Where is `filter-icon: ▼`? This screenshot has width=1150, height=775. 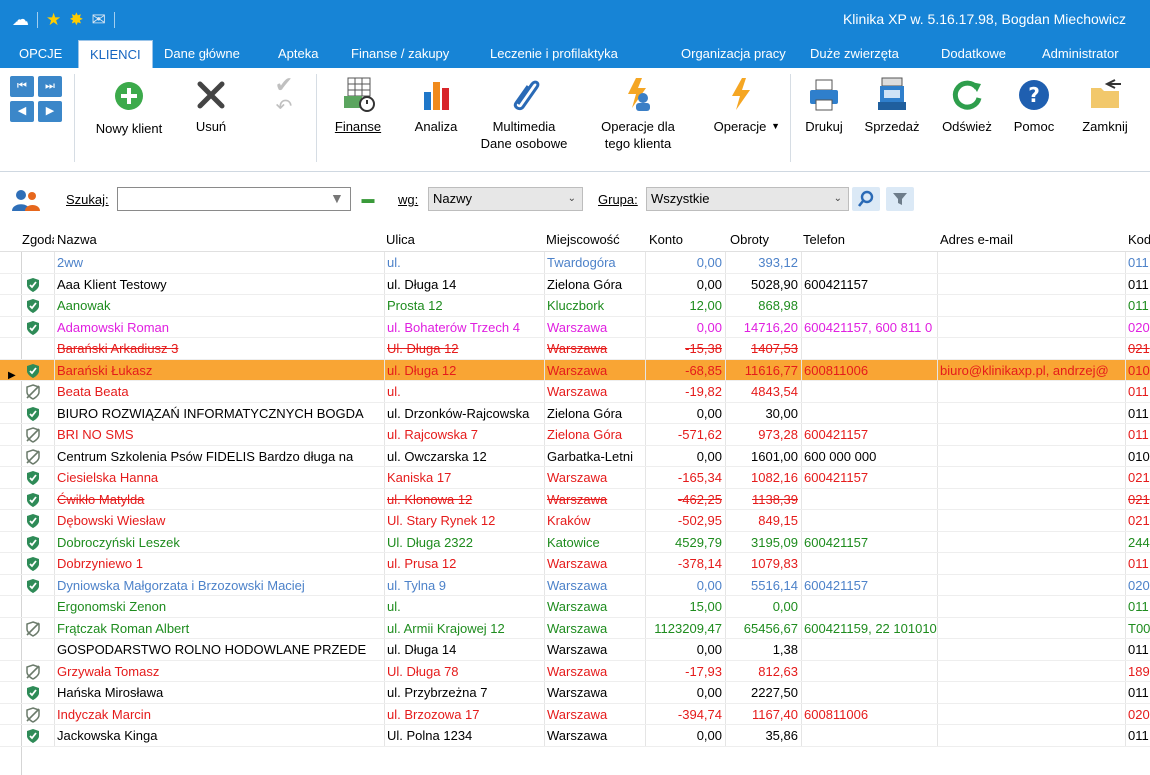 filter-icon: ▼ is located at coordinates (337, 198).